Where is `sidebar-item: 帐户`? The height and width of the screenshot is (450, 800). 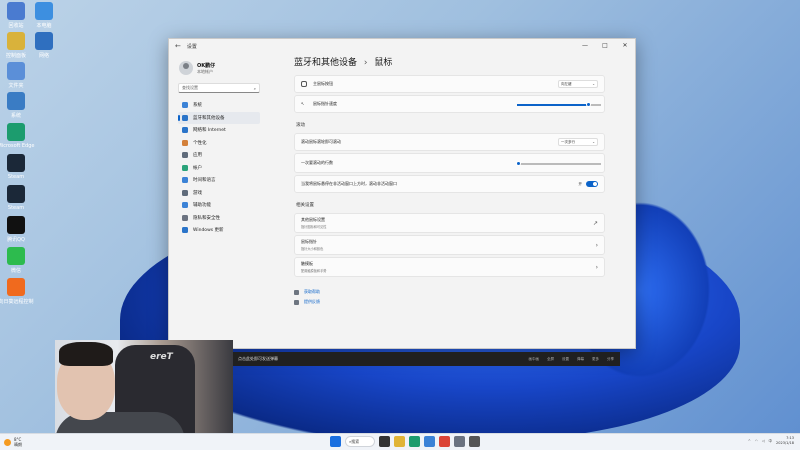
sidebar-item: 帐户 is located at coordinates (219, 168).